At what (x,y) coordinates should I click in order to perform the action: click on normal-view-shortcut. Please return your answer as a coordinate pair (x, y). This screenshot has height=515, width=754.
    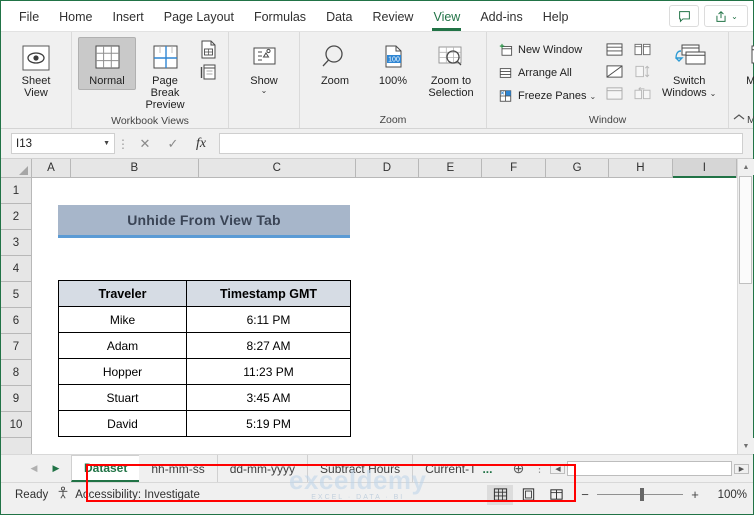
    Looking at the image, I should click on (500, 494).